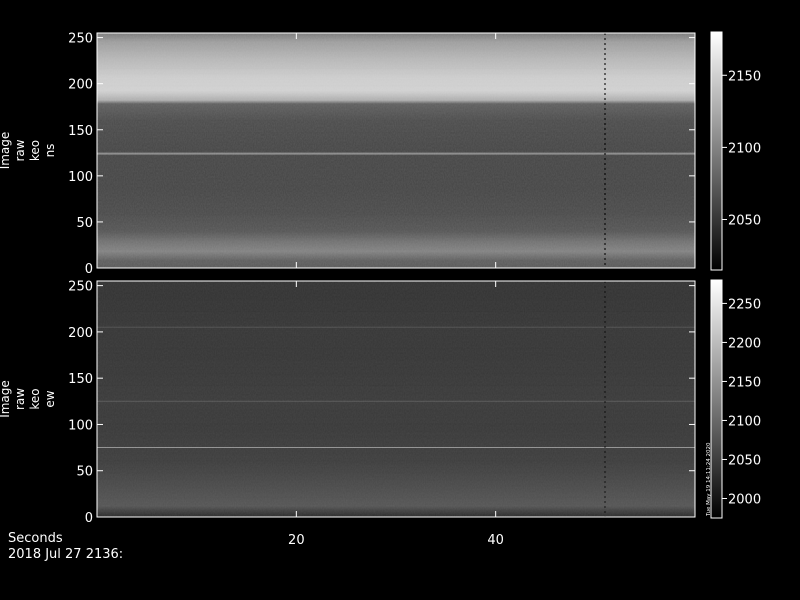 The width and height of the screenshot is (800, 600). Describe the element at coordinates (716, 399) in the screenshot. I see `colorbar-ew` at that location.